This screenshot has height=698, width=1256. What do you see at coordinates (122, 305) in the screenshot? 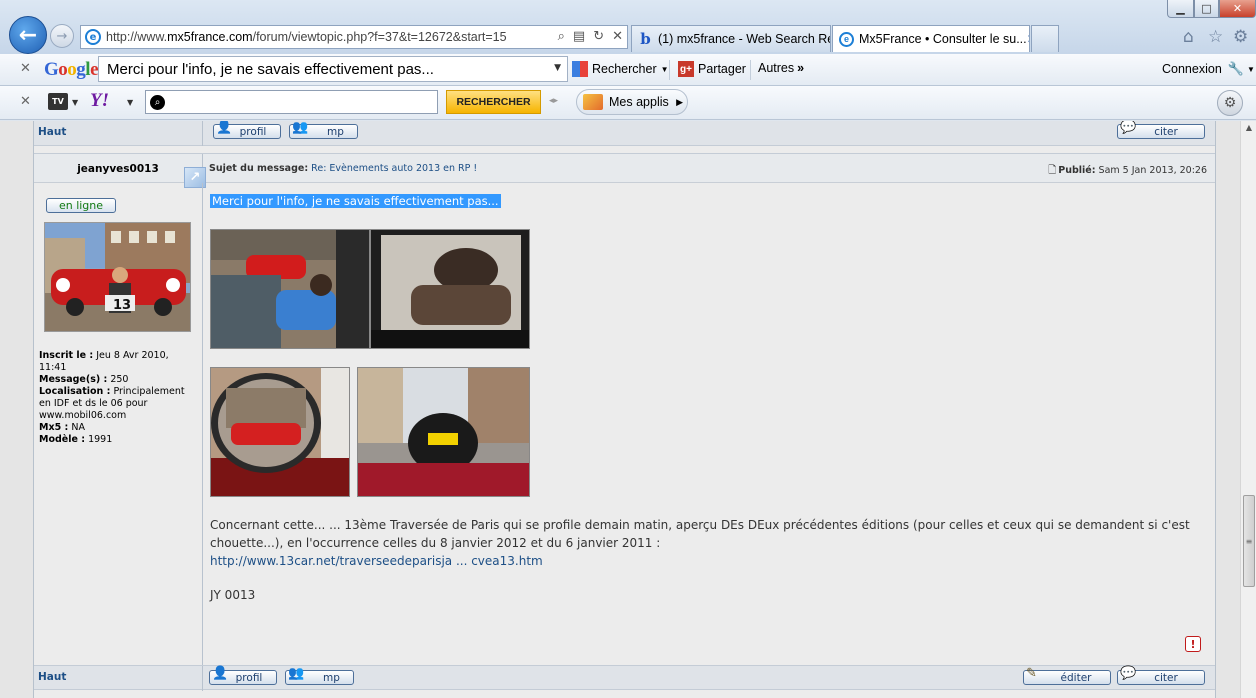
I see `svg-text: 13` at bounding box center [122, 305].